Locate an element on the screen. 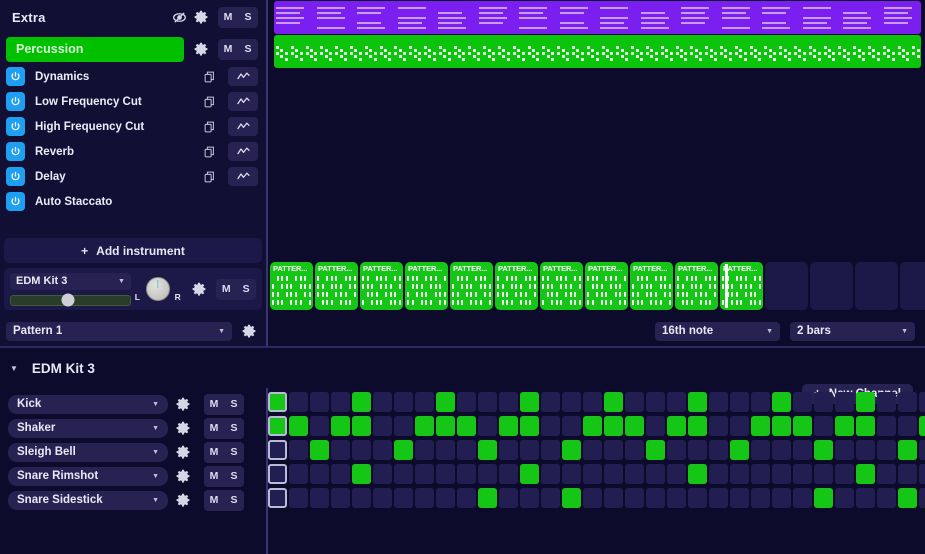  subtrack-mute-button: M is located at coordinates (228, 49).